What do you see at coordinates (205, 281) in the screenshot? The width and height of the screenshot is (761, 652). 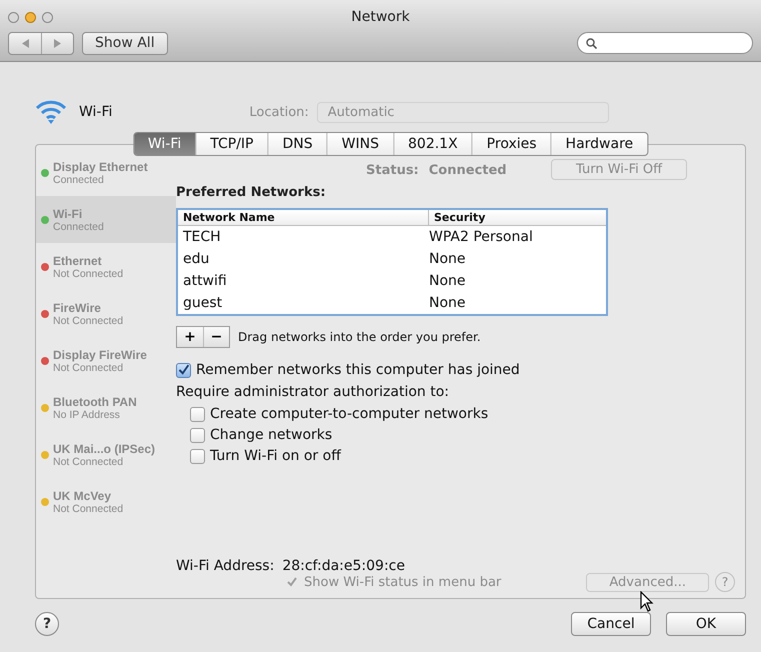 I see `table-cell-text: attwifi` at bounding box center [205, 281].